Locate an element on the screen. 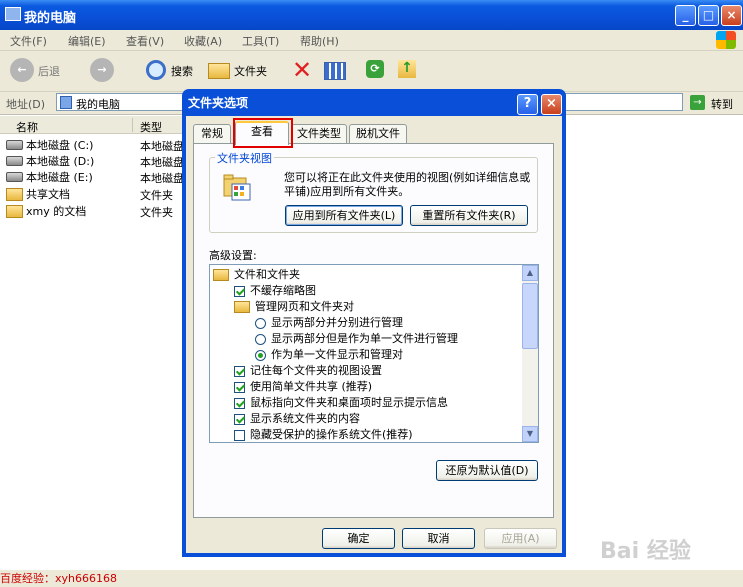  folders-label: 文件夹 is located at coordinates (250, 71).